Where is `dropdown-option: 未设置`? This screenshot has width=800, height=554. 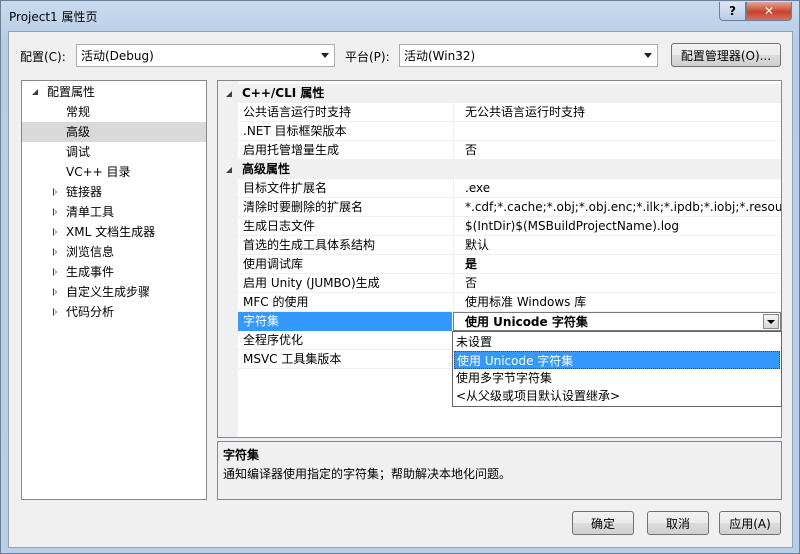
dropdown-option: 未设置 is located at coordinates (617, 342).